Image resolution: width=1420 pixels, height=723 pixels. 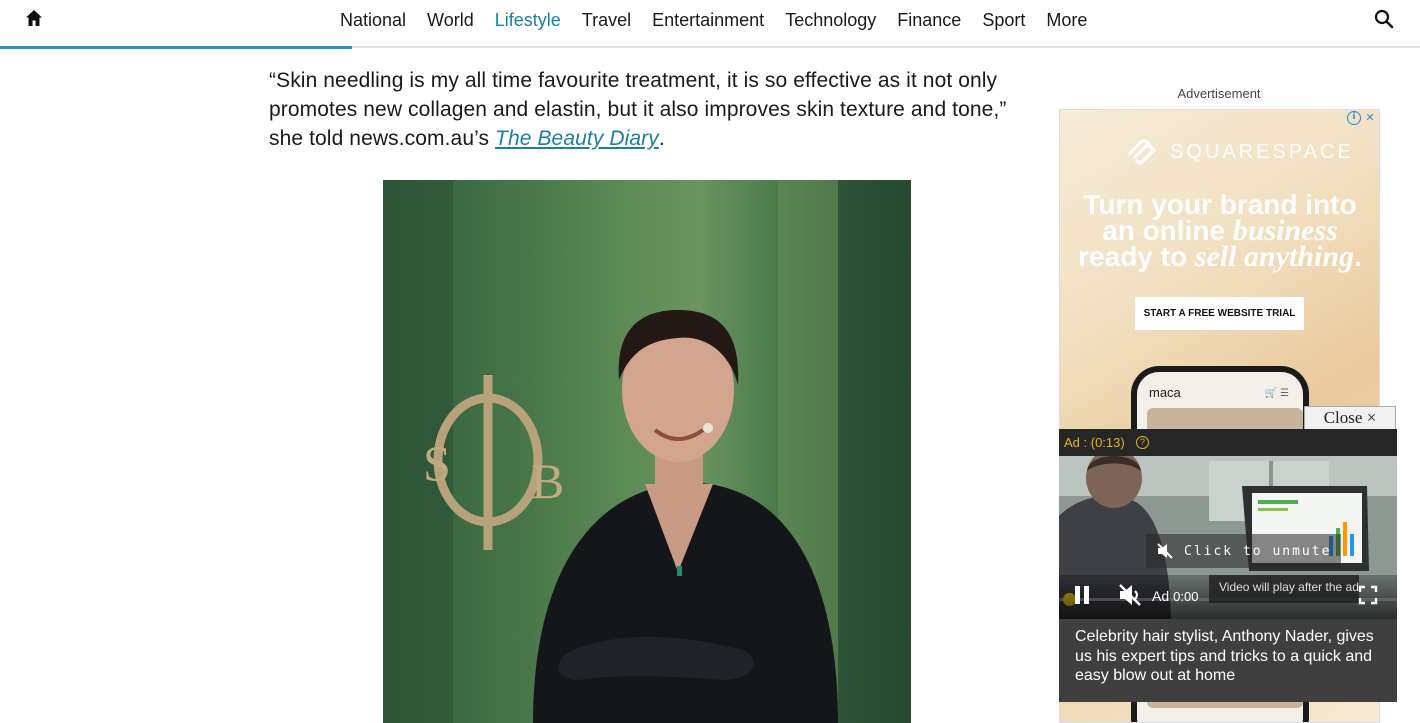 What do you see at coordinates (528, 20) in the screenshot?
I see `nav-item-lifestyle: Lifestyle` at bounding box center [528, 20].